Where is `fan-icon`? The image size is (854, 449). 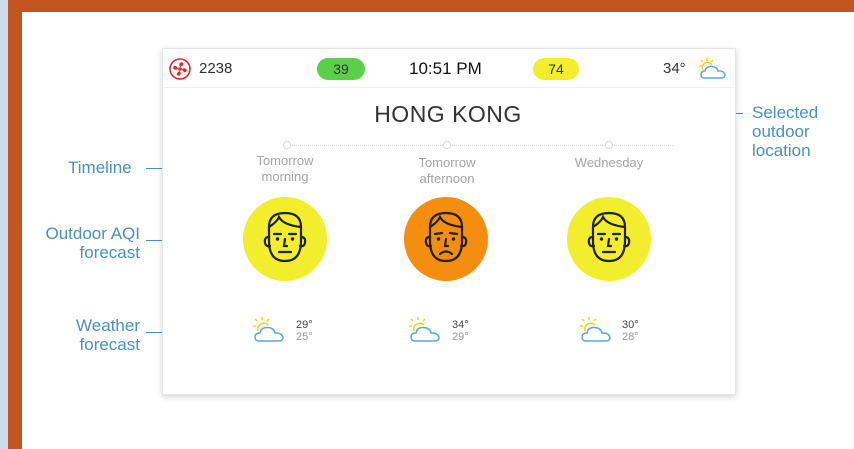
fan-icon is located at coordinates (180, 69).